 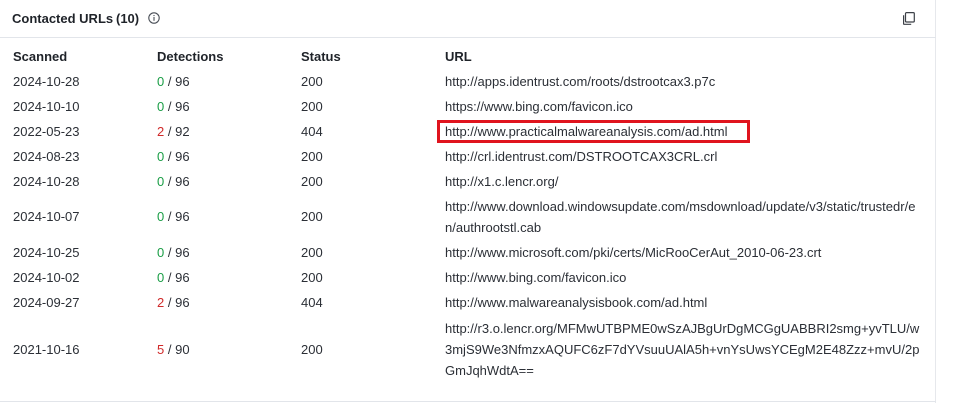 I want to click on copy-icon, so click(x=908, y=18).